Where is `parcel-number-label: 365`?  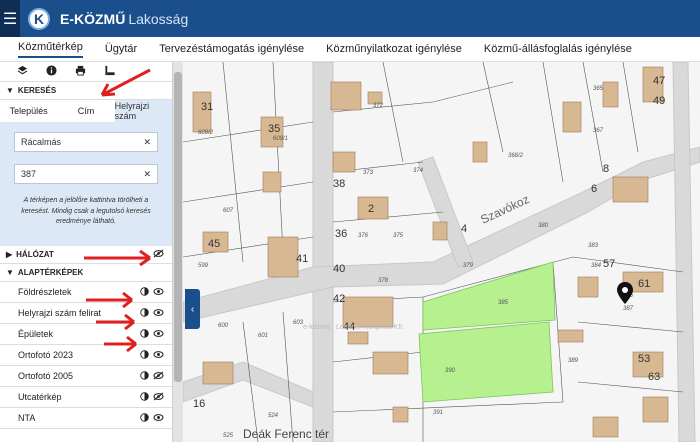
parcel-number-label: 365 is located at coordinates (598, 89).